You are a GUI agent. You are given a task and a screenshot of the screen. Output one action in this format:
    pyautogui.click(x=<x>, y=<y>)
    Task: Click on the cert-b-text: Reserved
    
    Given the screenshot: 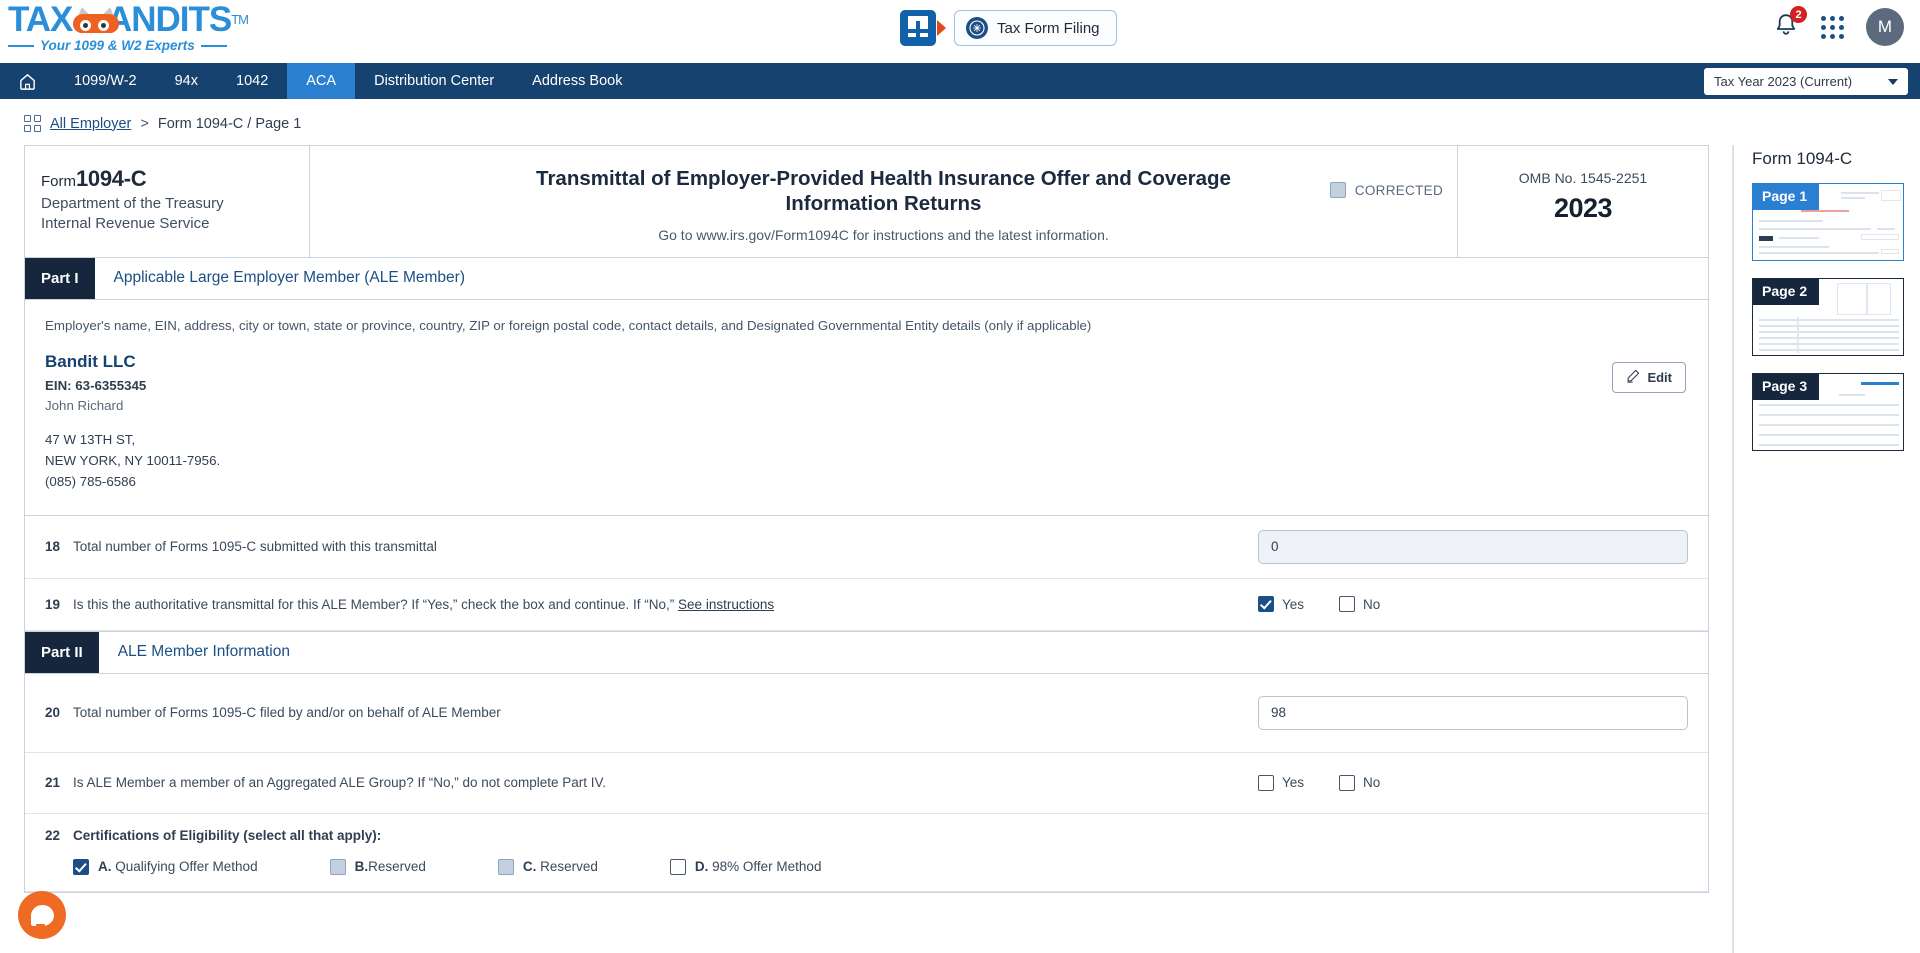 What is the action you would take?
    pyautogui.click(x=397, y=867)
    